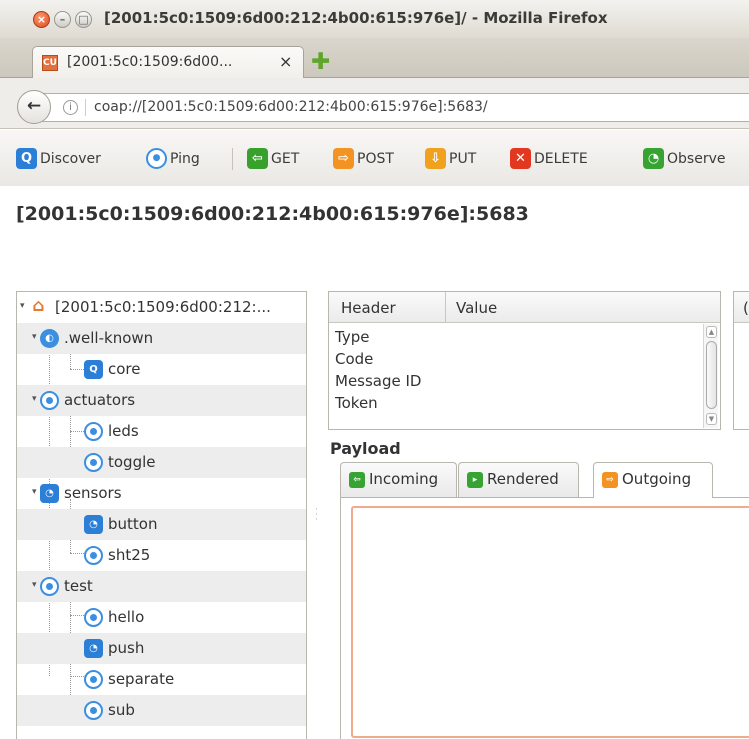 The height and width of the screenshot is (739, 749). What do you see at coordinates (161, 400) in the screenshot?
I see `tree-item-actuators: ▾ actuators` at bounding box center [161, 400].